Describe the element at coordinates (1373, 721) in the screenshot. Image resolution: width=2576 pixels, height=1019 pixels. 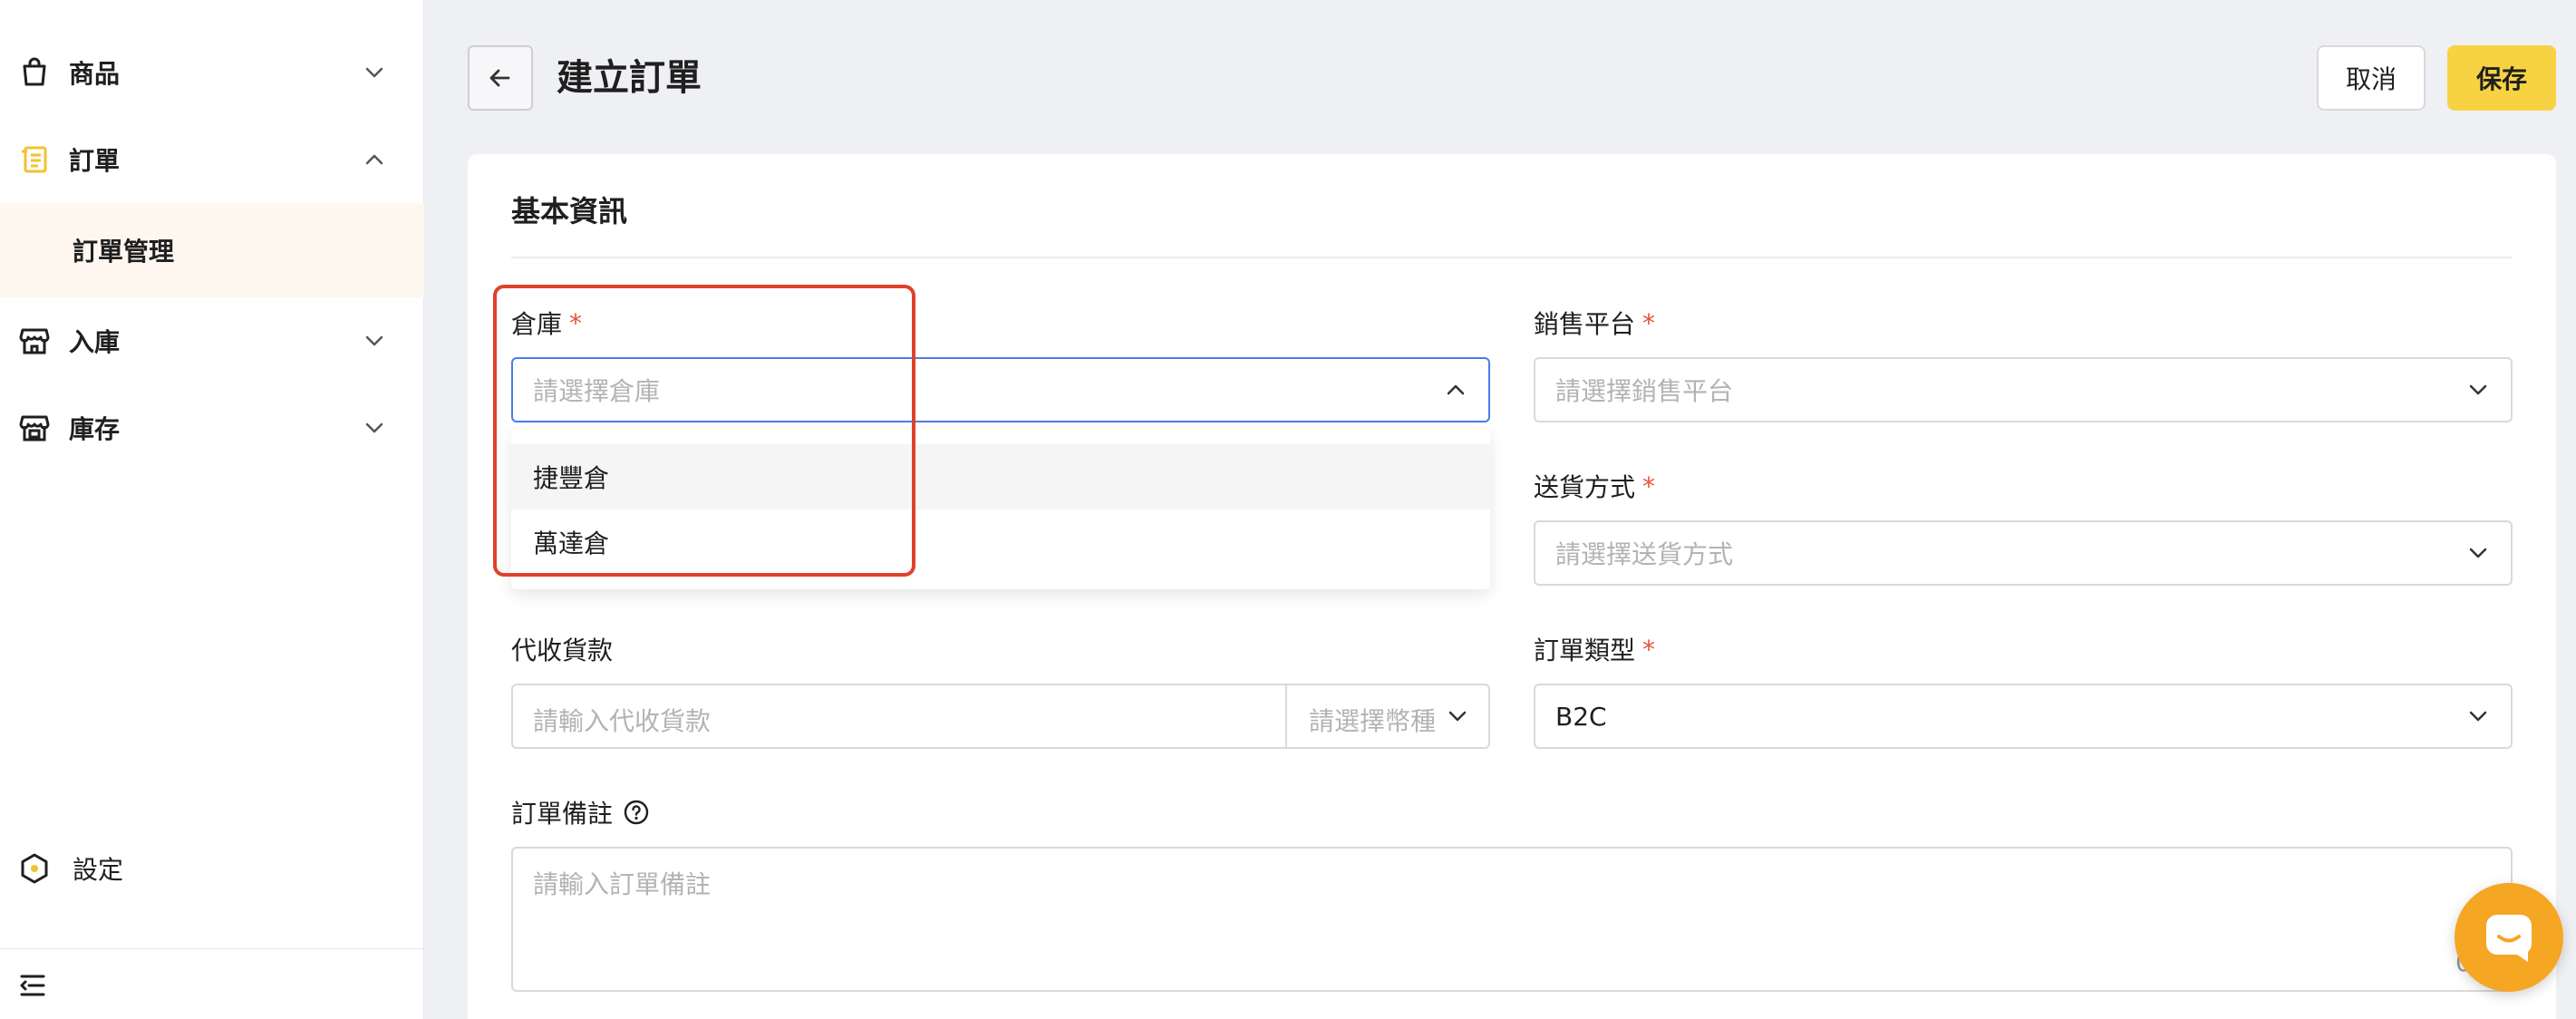
I see `currency-placeholder: 請選擇幣種` at that location.